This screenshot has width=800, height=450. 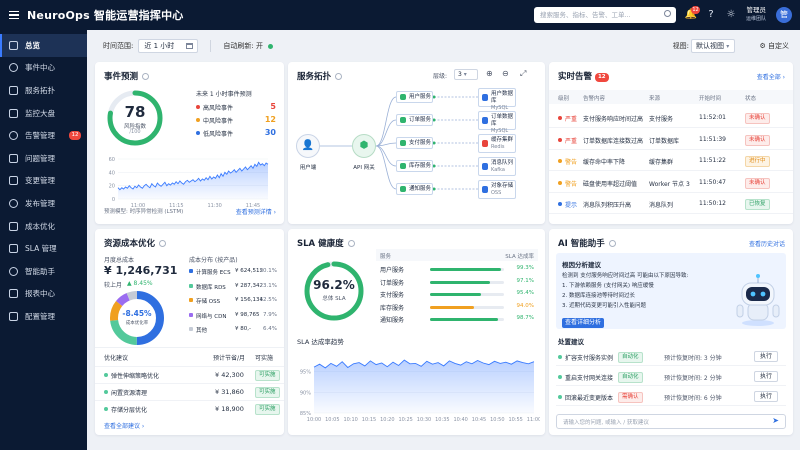 What do you see at coordinates (43, 271) in the screenshot?
I see `sidebar-item: 智能助手` at bounding box center [43, 271].